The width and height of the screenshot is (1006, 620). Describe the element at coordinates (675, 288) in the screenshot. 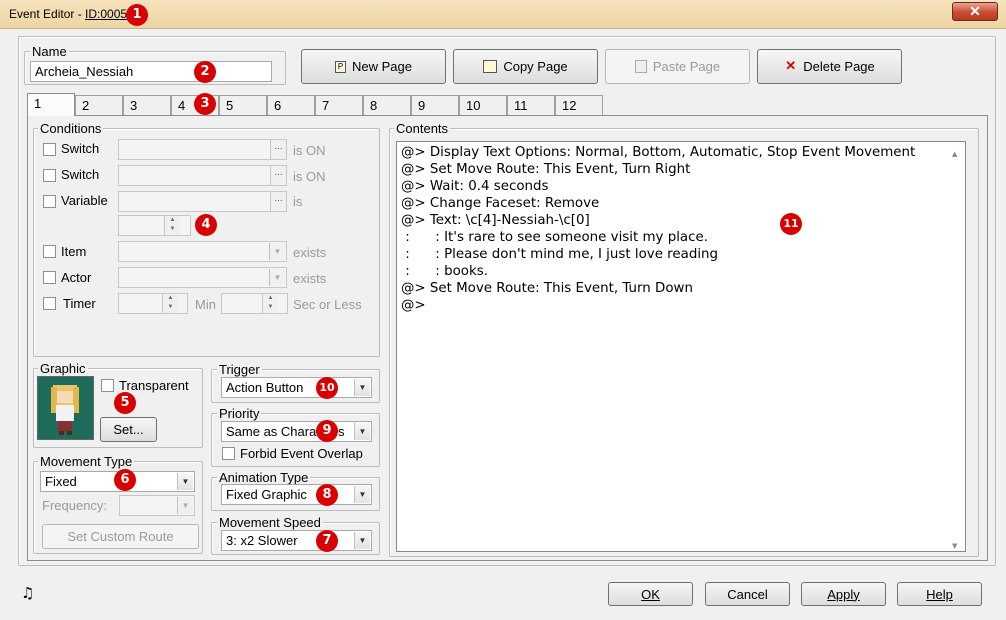

I see `command-line: @> Set Move Route: This Event, Turn Down` at that location.